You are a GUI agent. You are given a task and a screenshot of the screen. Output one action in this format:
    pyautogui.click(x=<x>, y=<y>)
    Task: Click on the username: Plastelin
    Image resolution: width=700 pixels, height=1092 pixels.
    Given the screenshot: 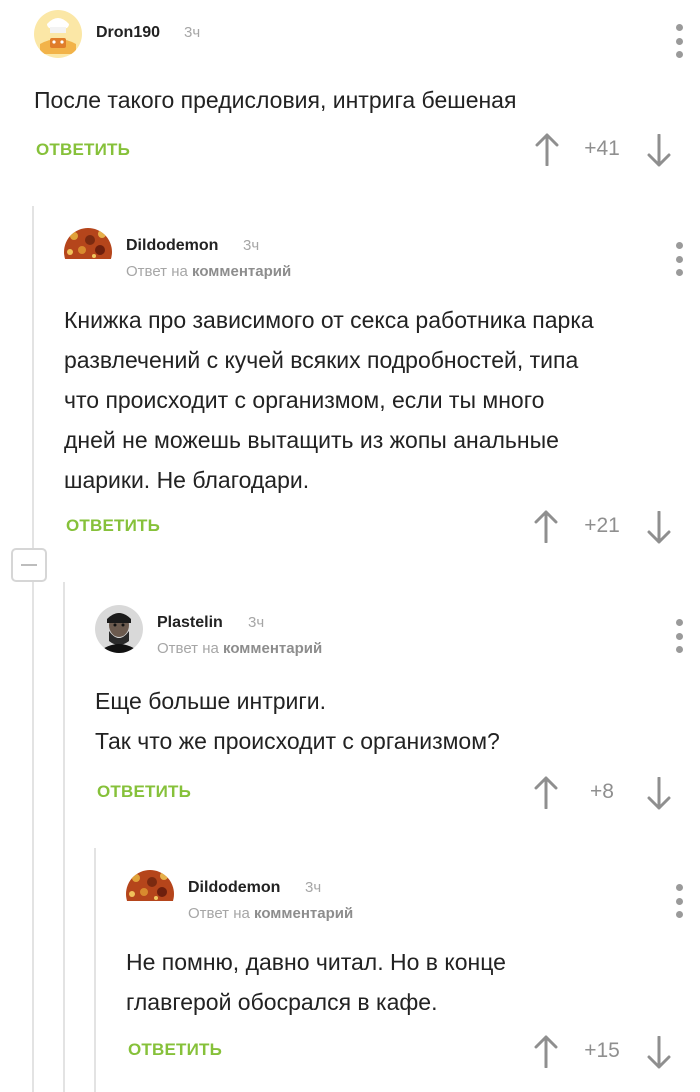 What is the action you would take?
    pyautogui.click(x=190, y=623)
    